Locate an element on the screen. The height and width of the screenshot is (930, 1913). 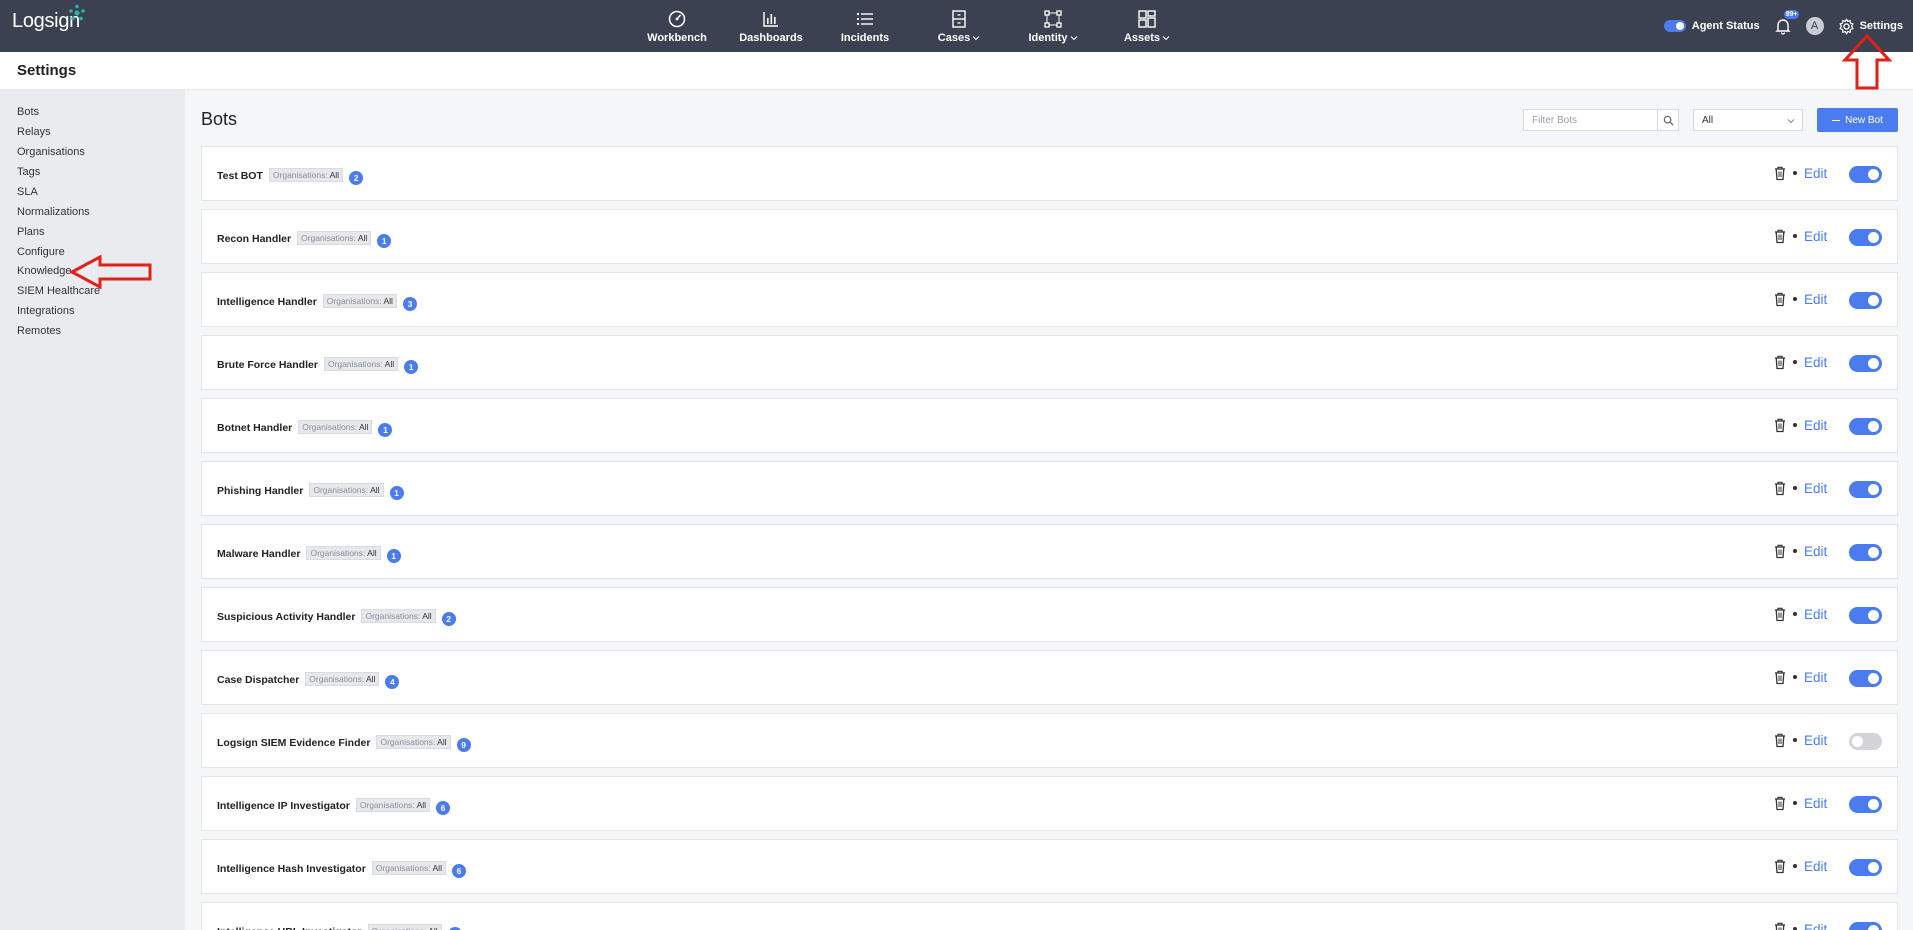
notifications-button: 99+ is located at coordinates (1787, 22).